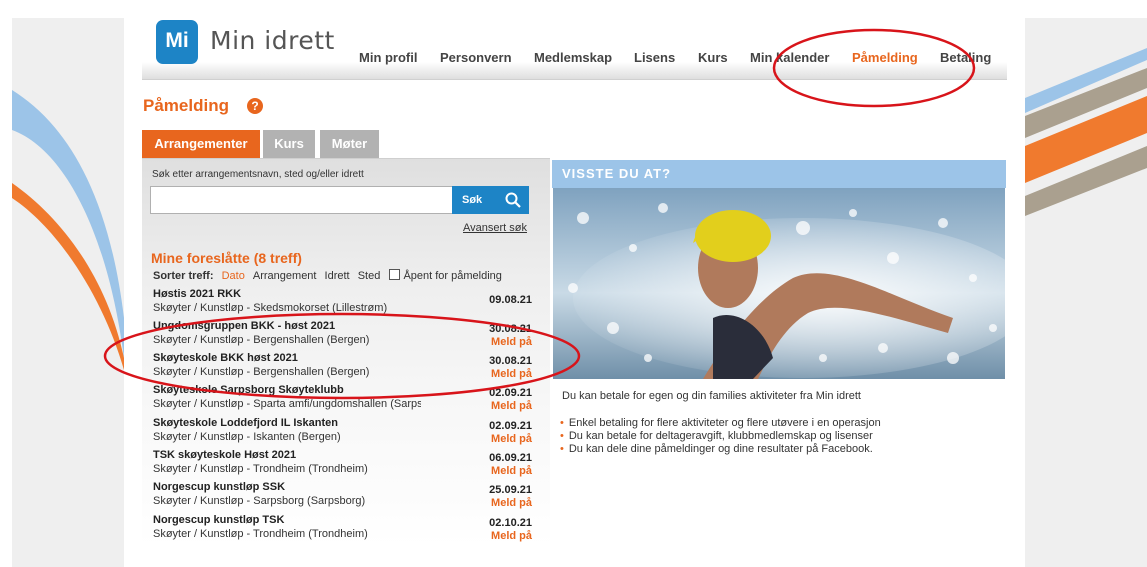 Image resolution: width=1147 pixels, height=567 pixels. I want to click on search-button-label: Søk, so click(472, 200).